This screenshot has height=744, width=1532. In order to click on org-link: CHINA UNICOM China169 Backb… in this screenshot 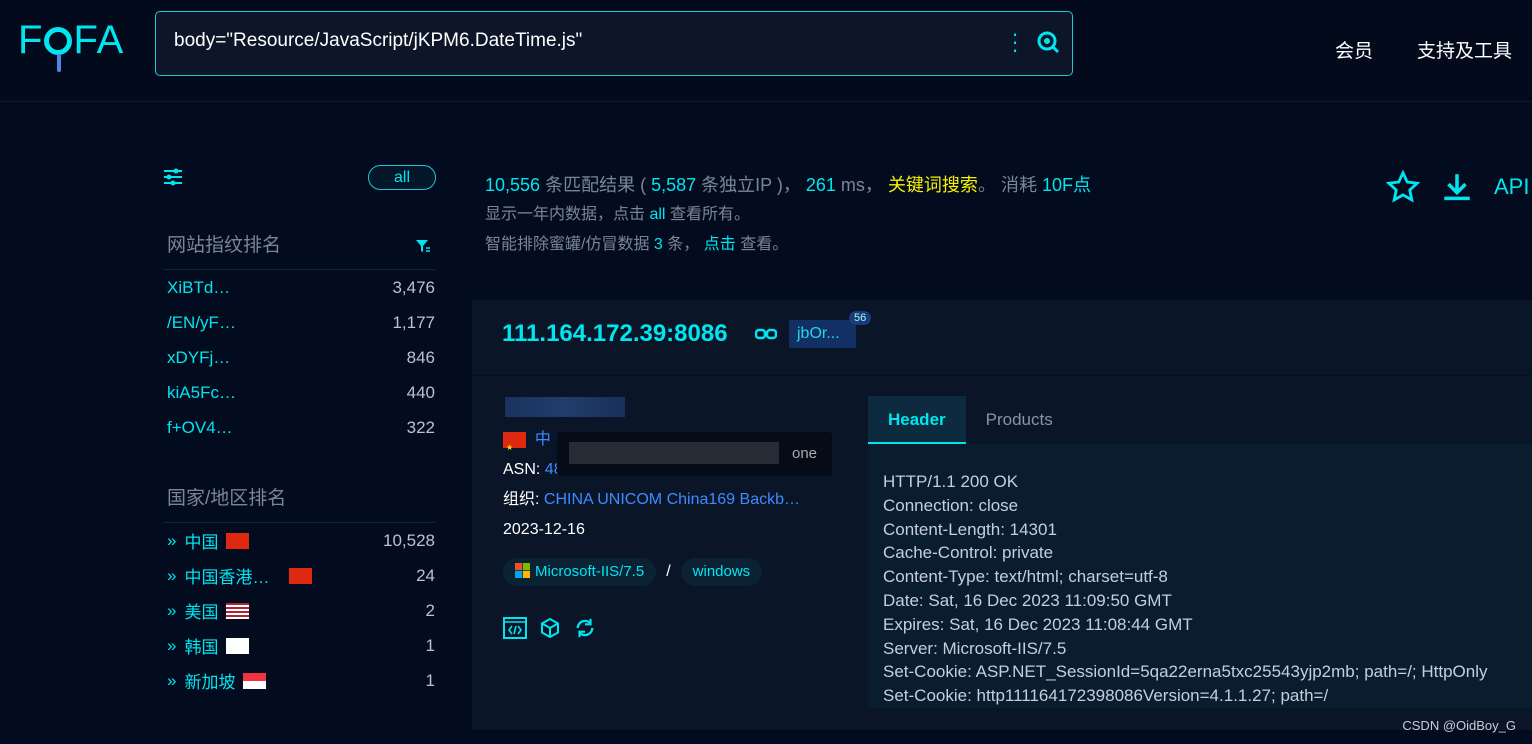, I will do `click(672, 499)`.